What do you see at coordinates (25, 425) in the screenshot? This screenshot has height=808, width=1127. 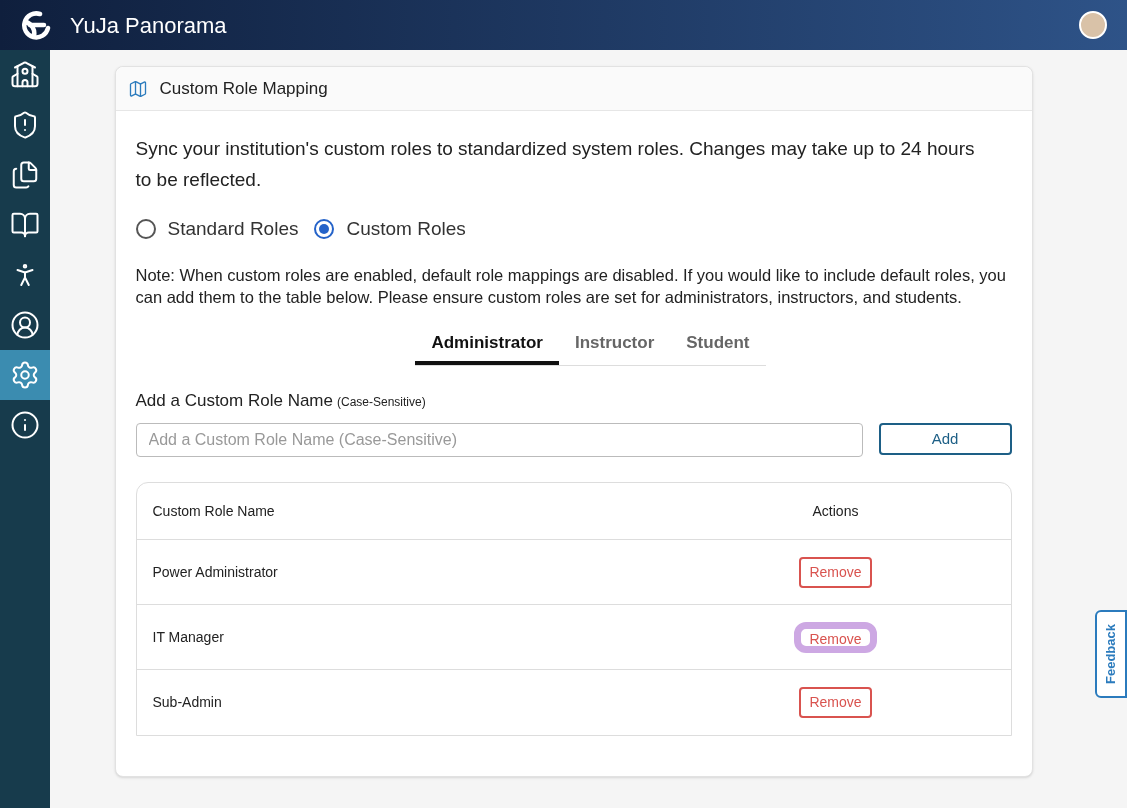 I see `info-icon` at bounding box center [25, 425].